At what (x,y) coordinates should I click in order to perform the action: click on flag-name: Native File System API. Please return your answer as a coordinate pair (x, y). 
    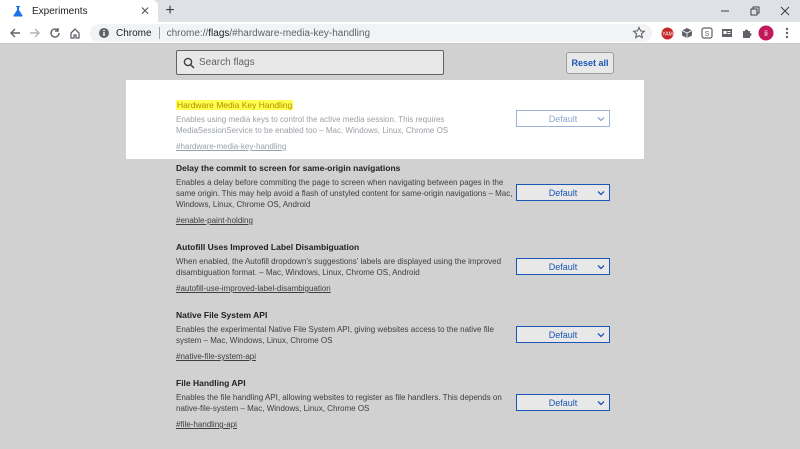
    Looking at the image, I should click on (222, 315).